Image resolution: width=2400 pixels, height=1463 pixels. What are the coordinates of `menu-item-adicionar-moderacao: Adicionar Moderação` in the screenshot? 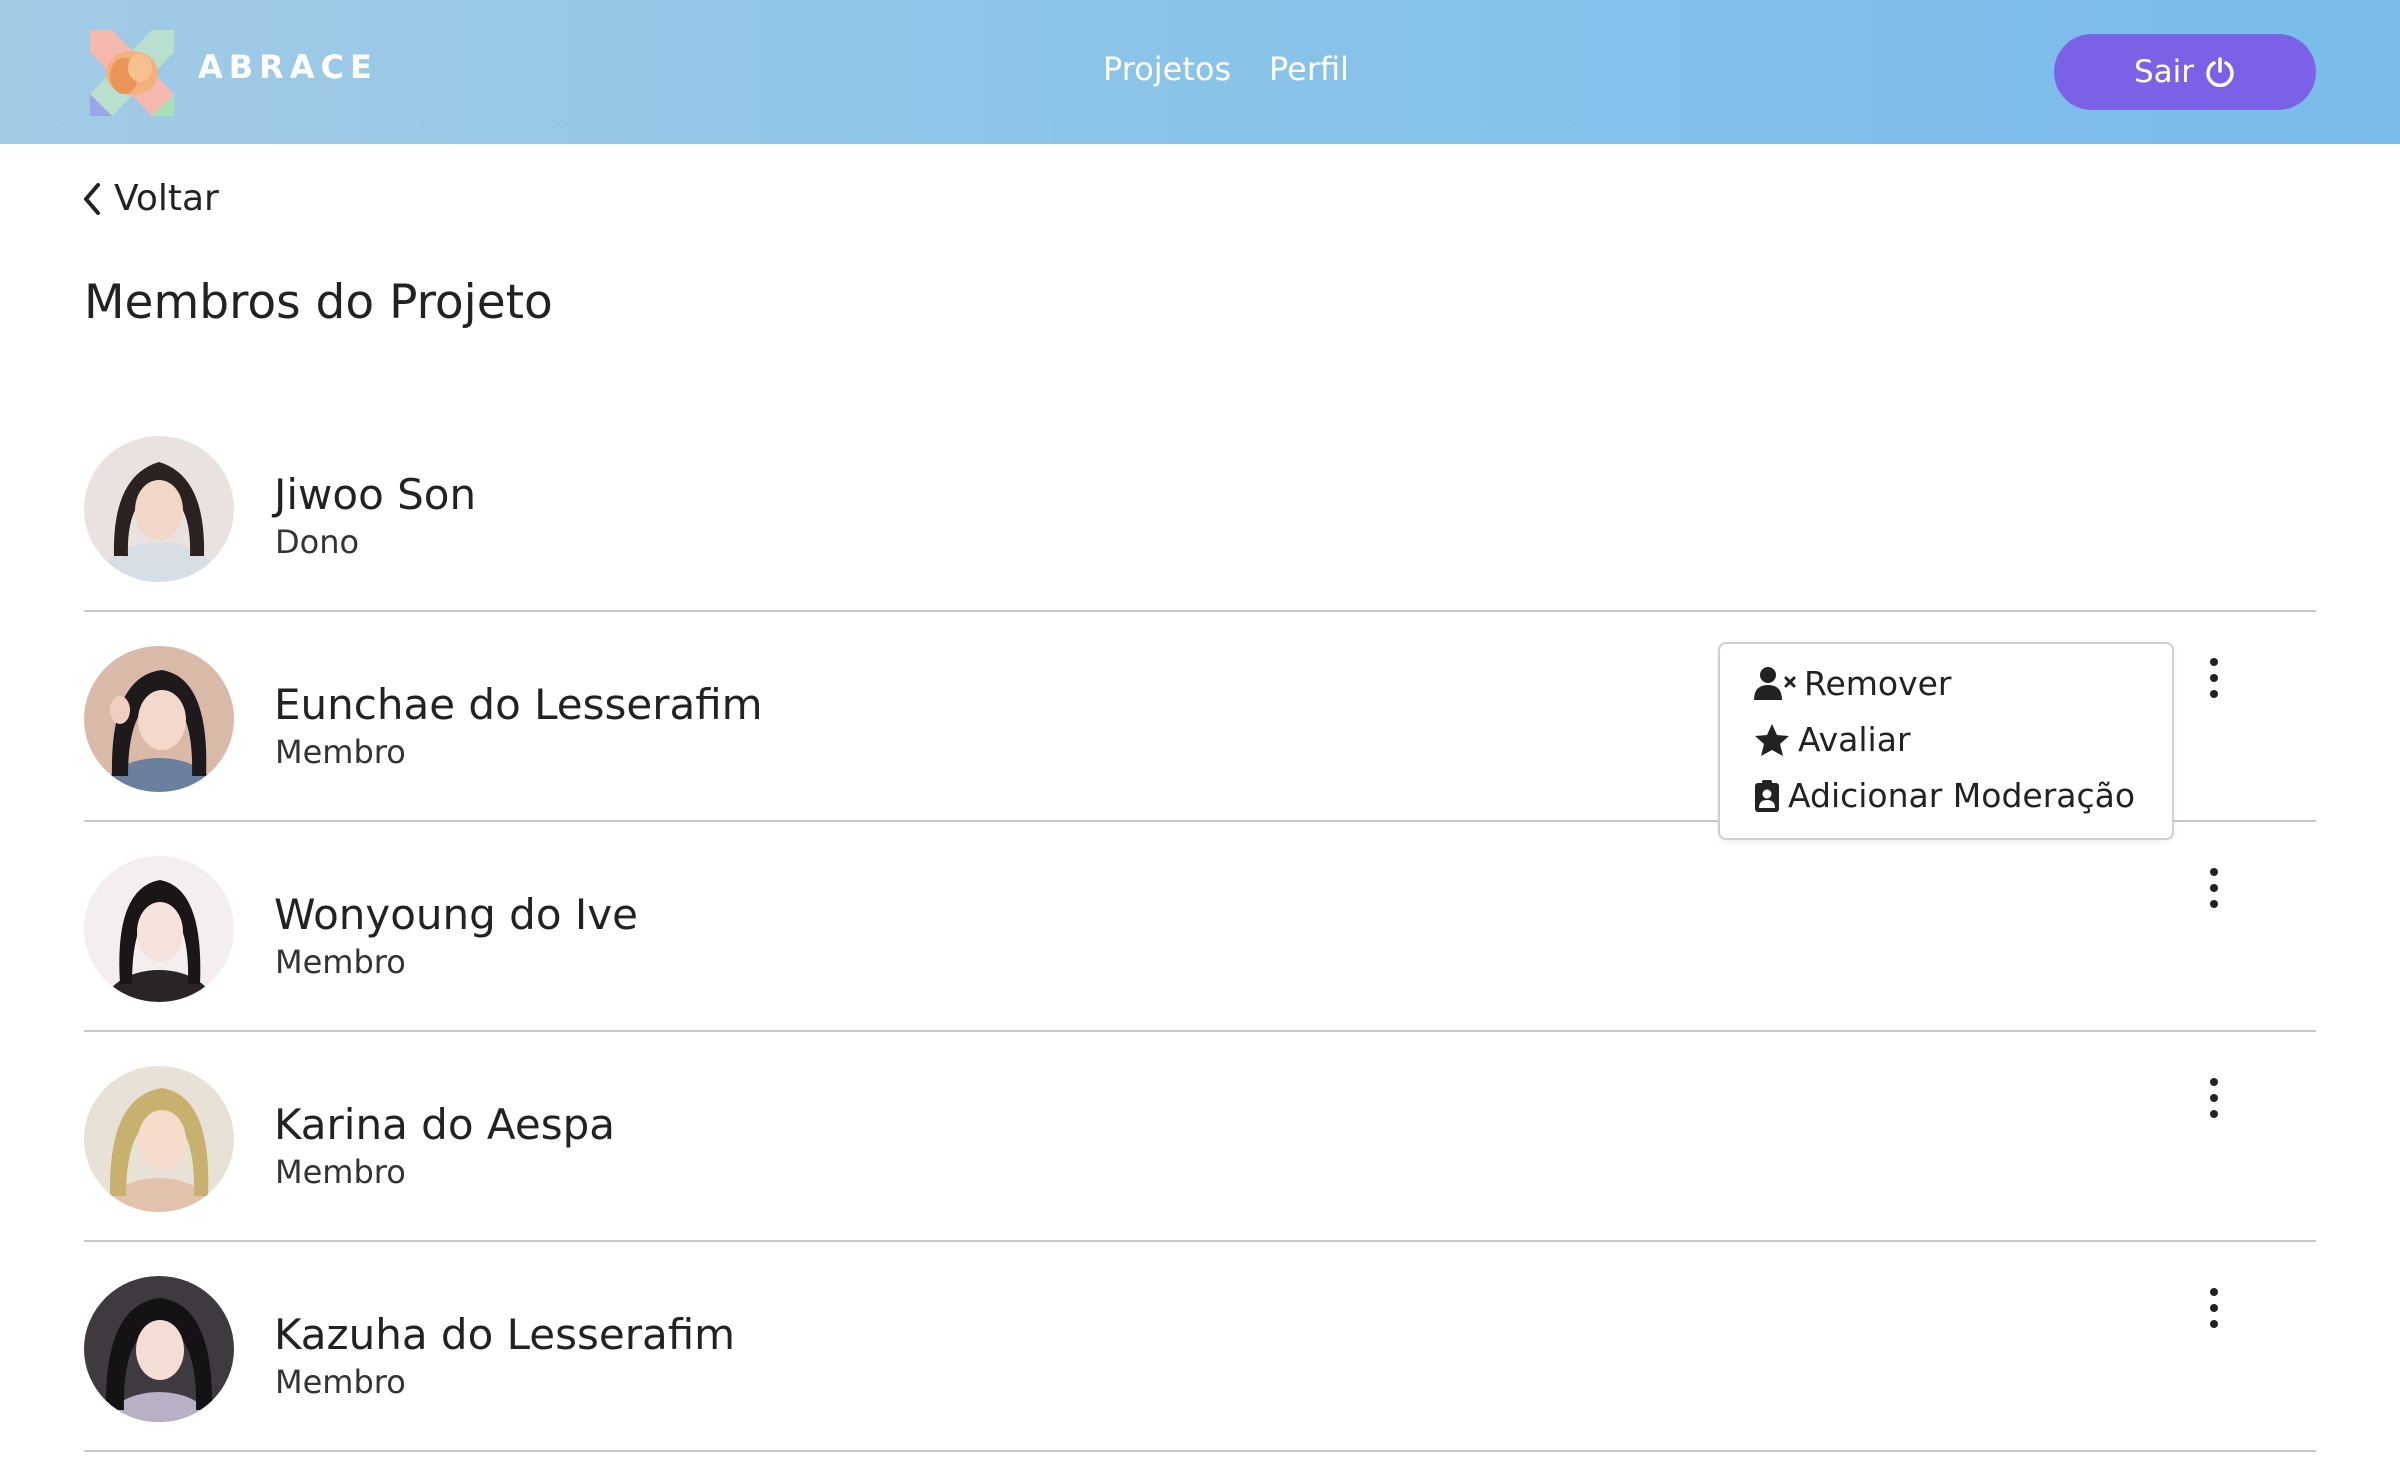 It's located at (1944, 795).